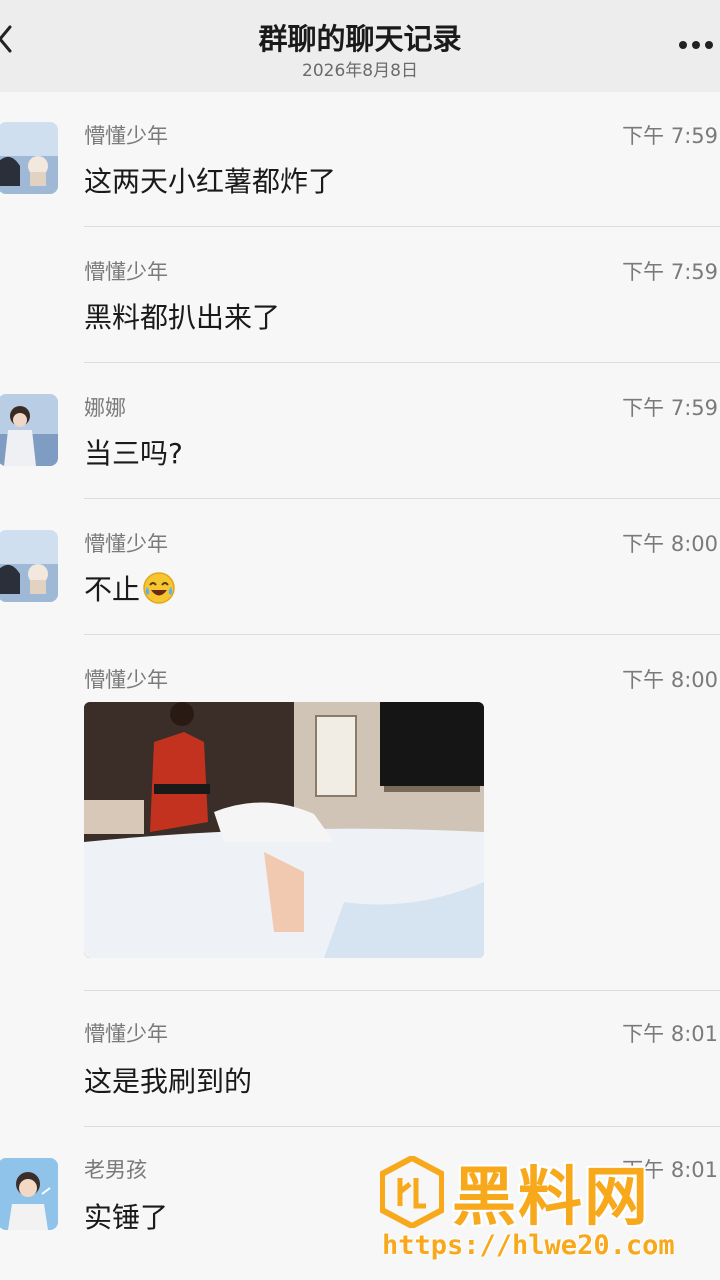 This screenshot has width=720, height=1280. What do you see at coordinates (360, 39) in the screenshot?
I see `page-title: 群聊的聊天记录` at bounding box center [360, 39].